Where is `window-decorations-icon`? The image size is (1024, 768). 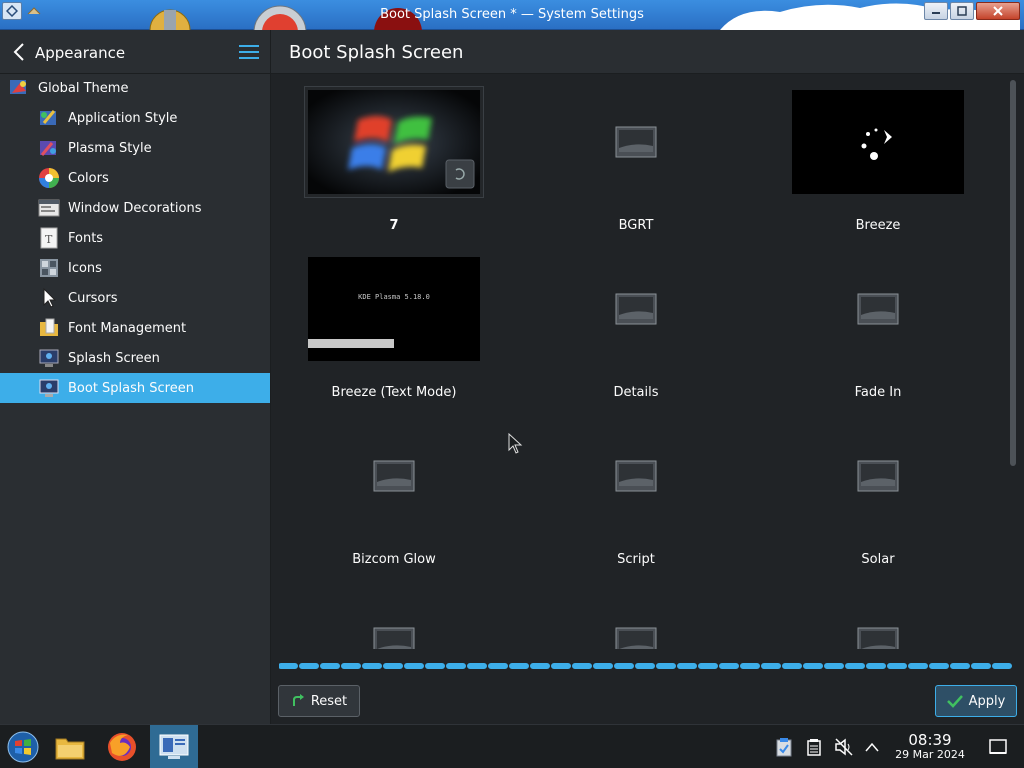 window-decorations-icon is located at coordinates (49, 208).